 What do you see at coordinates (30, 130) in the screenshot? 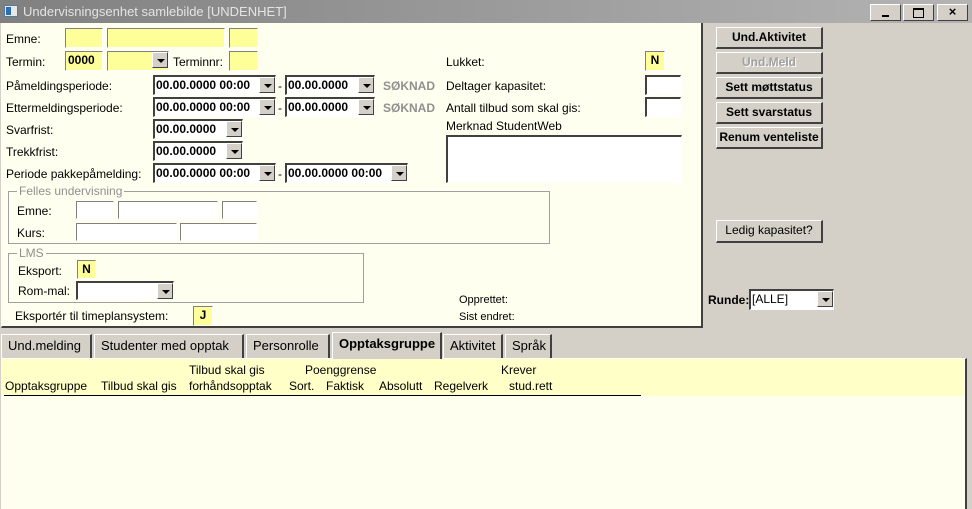
I see `svarfrist-label: Svarfrist:` at bounding box center [30, 130].